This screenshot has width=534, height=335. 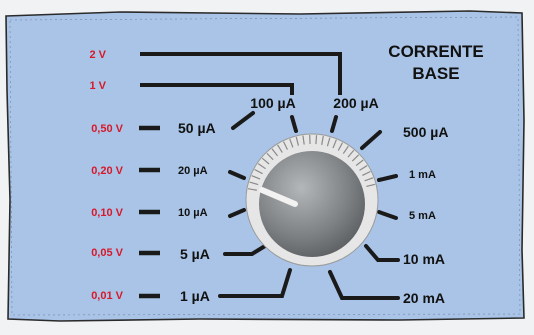 I want to click on rotary-selector-knob-icon, so click(x=312, y=200).